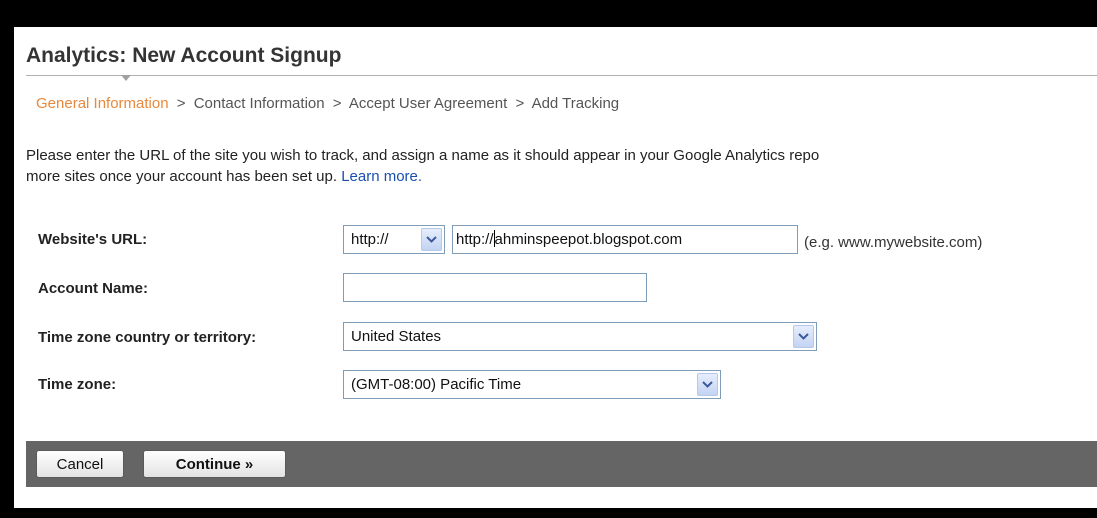 The image size is (1097, 518). Describe the element at coordinates (381, 176) in the screenshot. I see `learn-more-link: Learn more.` at that location.